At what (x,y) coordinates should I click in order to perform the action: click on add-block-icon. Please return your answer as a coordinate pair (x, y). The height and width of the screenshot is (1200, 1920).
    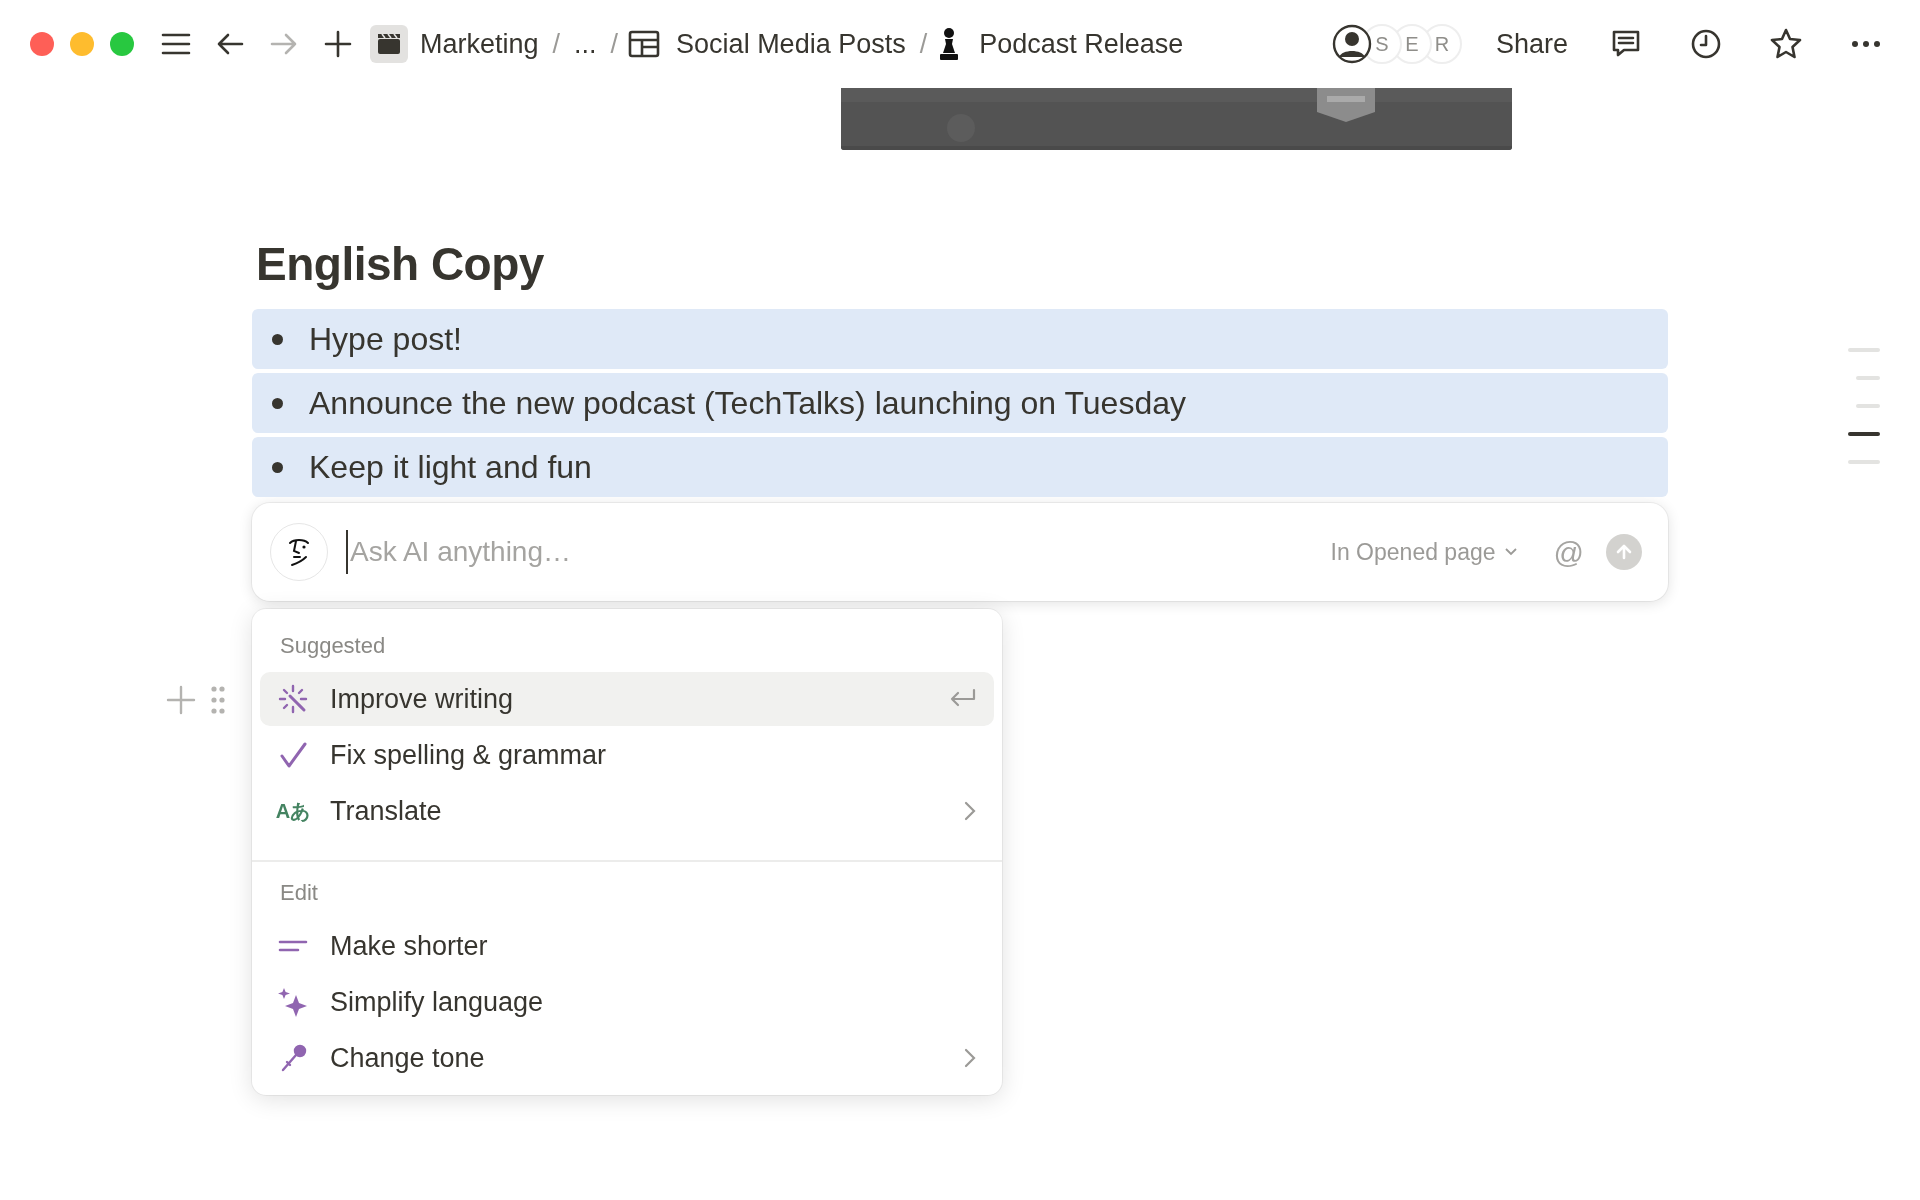
    Looking at the image, I should click on (181, 700).